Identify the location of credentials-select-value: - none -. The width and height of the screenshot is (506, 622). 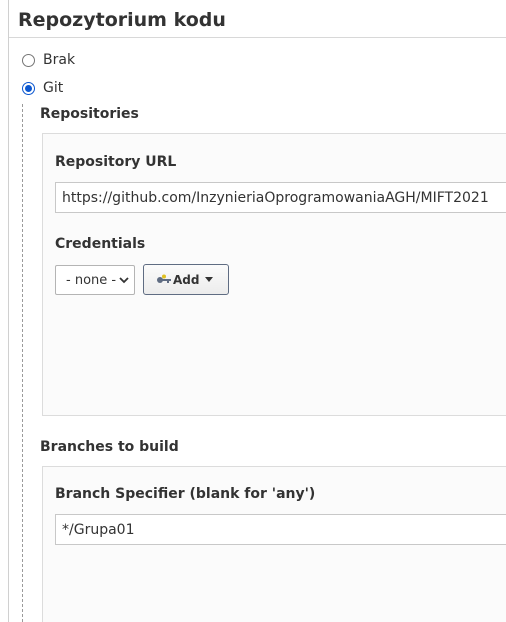
(91, 280).